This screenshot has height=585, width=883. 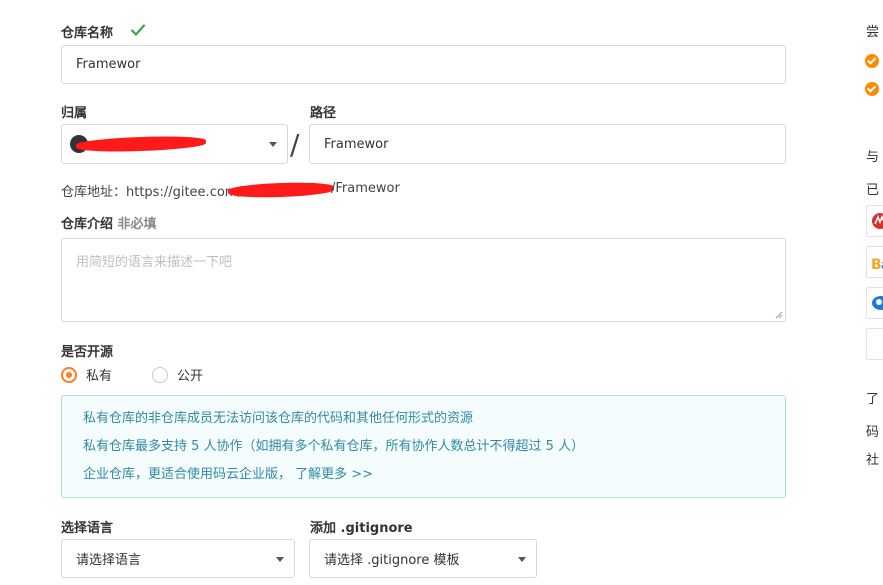 I want to click on sidebar-title-2: 与, so click(x=873, y=157).